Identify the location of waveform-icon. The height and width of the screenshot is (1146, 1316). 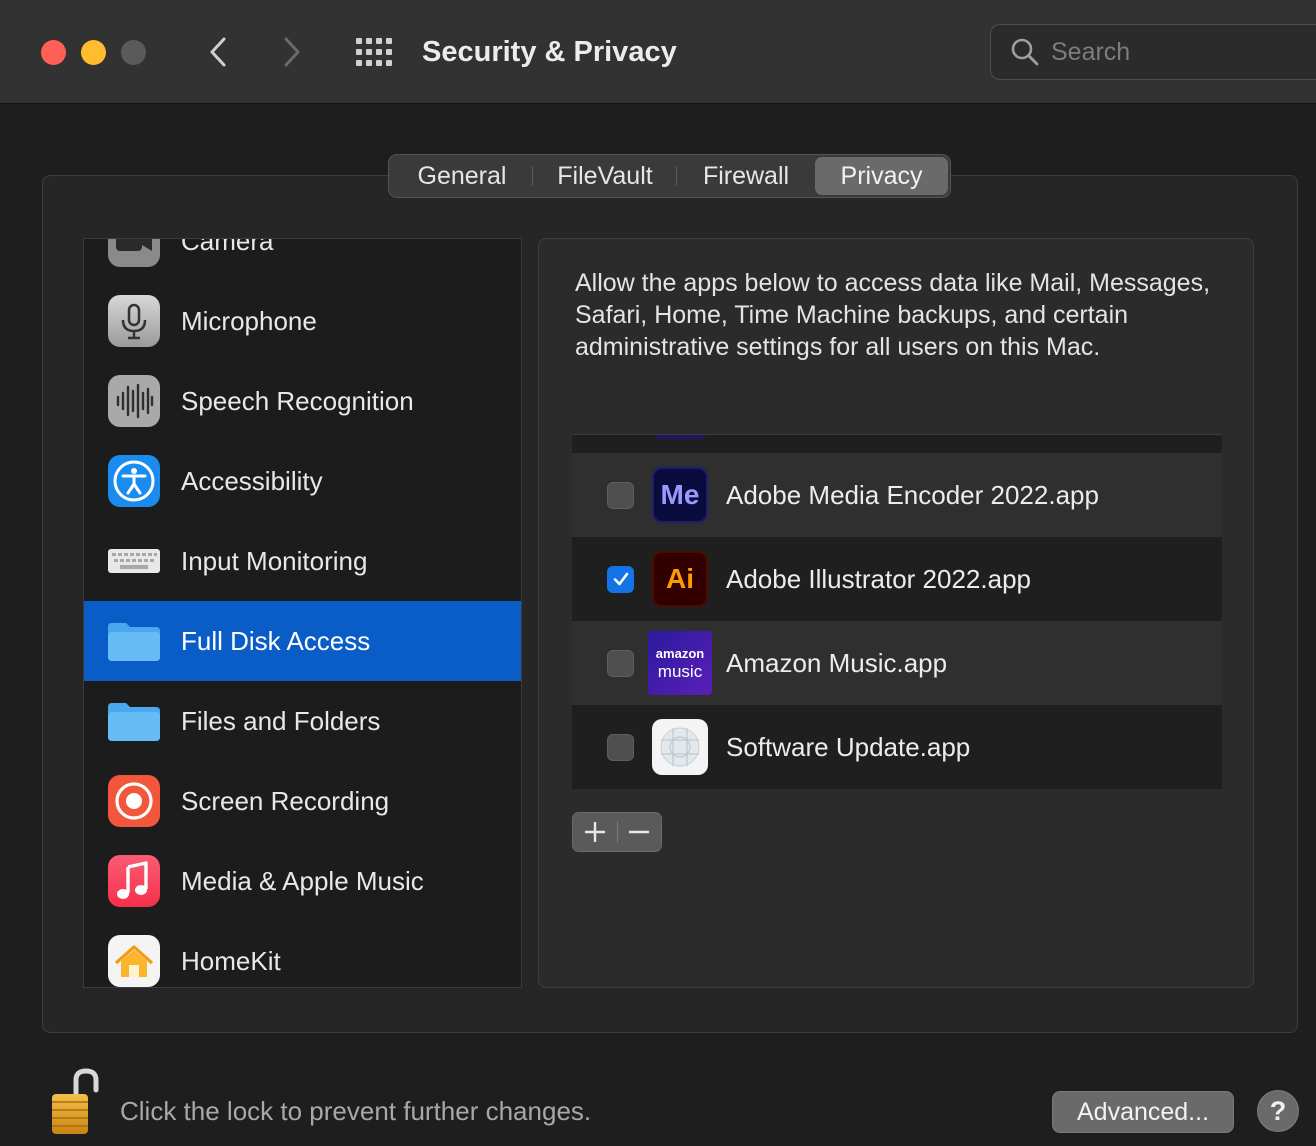
(134, 401).